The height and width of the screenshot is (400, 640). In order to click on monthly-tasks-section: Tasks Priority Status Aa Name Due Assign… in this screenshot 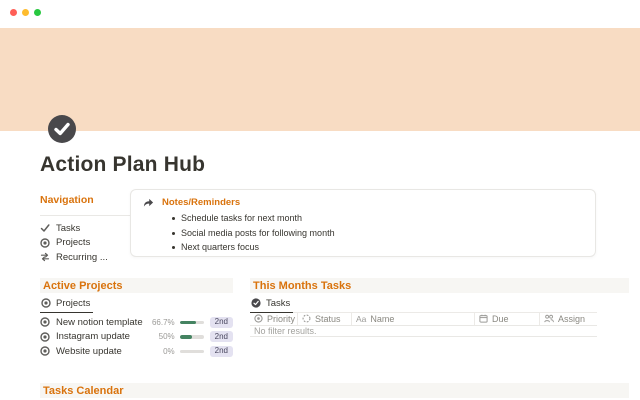, I will do `click(439, 316)`.